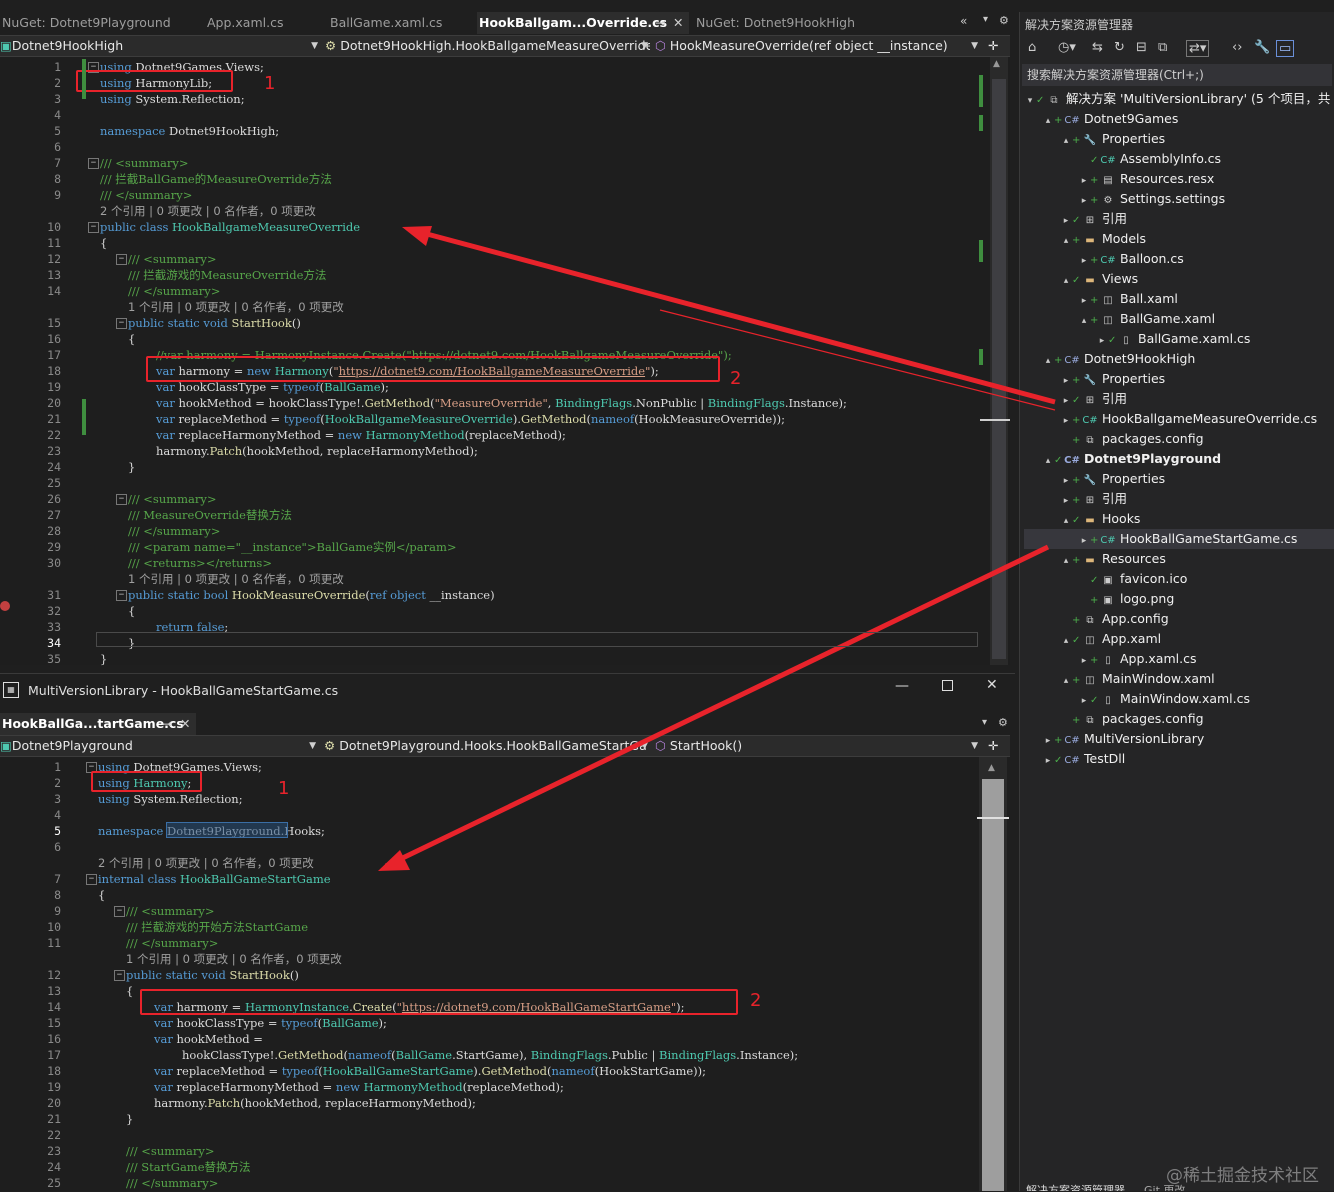 This screenshot has width=1334, height=1192. What do you see at coordinates (717, 706) in the screenshot?
I see `arrow-to-internal-class` at bounding box center [717, 706].